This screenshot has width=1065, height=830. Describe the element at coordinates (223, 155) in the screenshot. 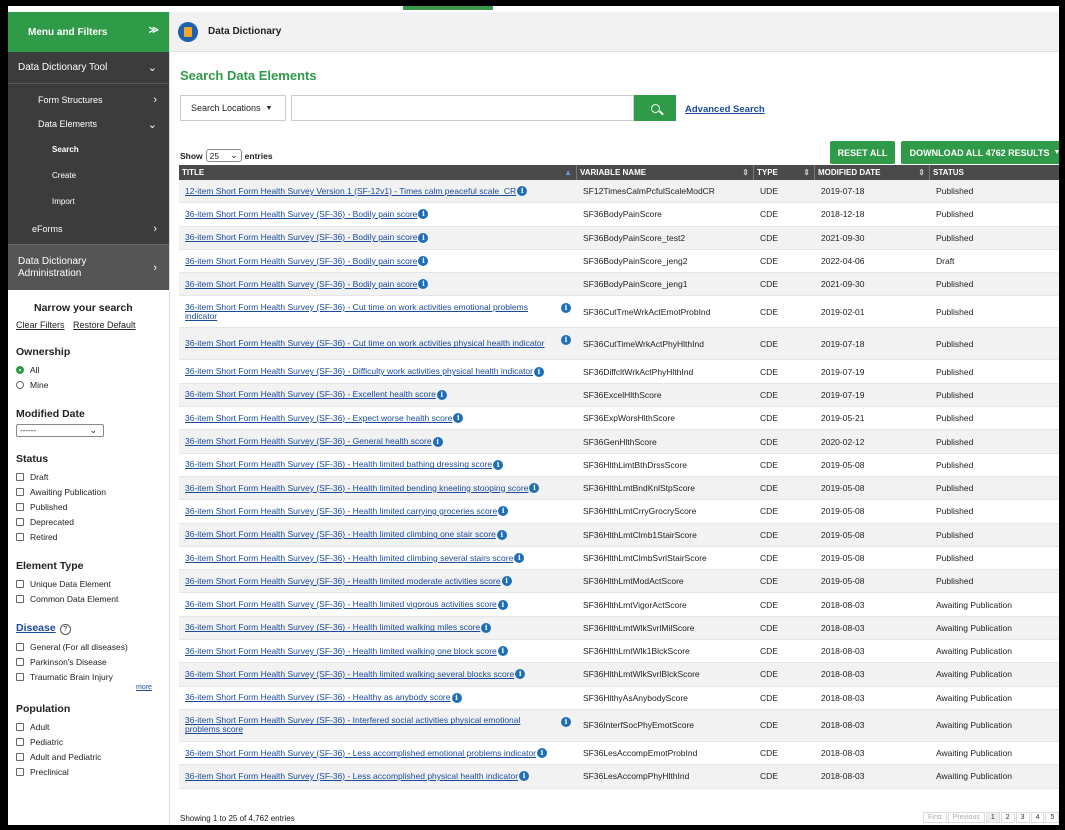

I see `entries-per-page-select: 25 ⌄` at that location.